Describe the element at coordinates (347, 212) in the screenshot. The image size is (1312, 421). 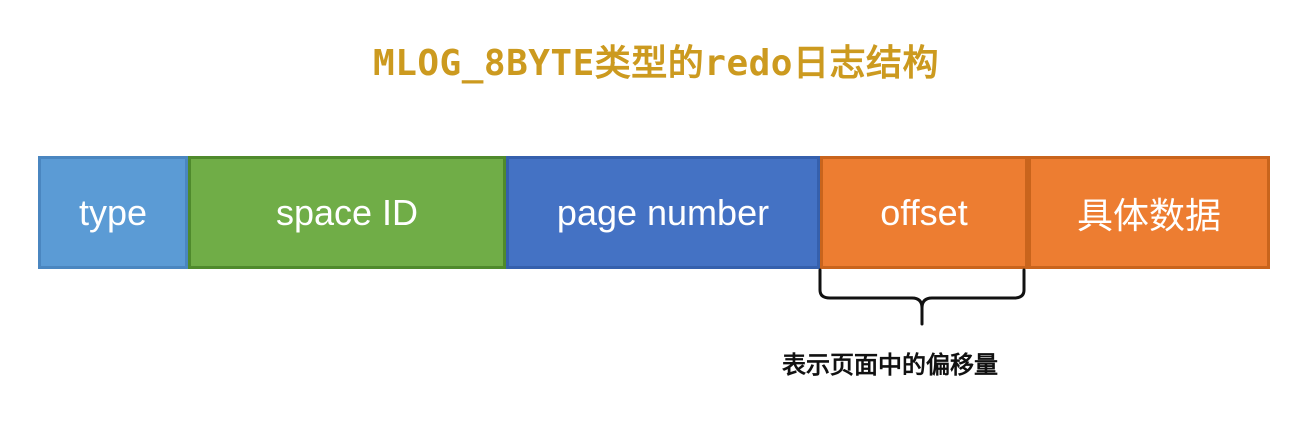
I see `field-space-id: space ID` at that location.